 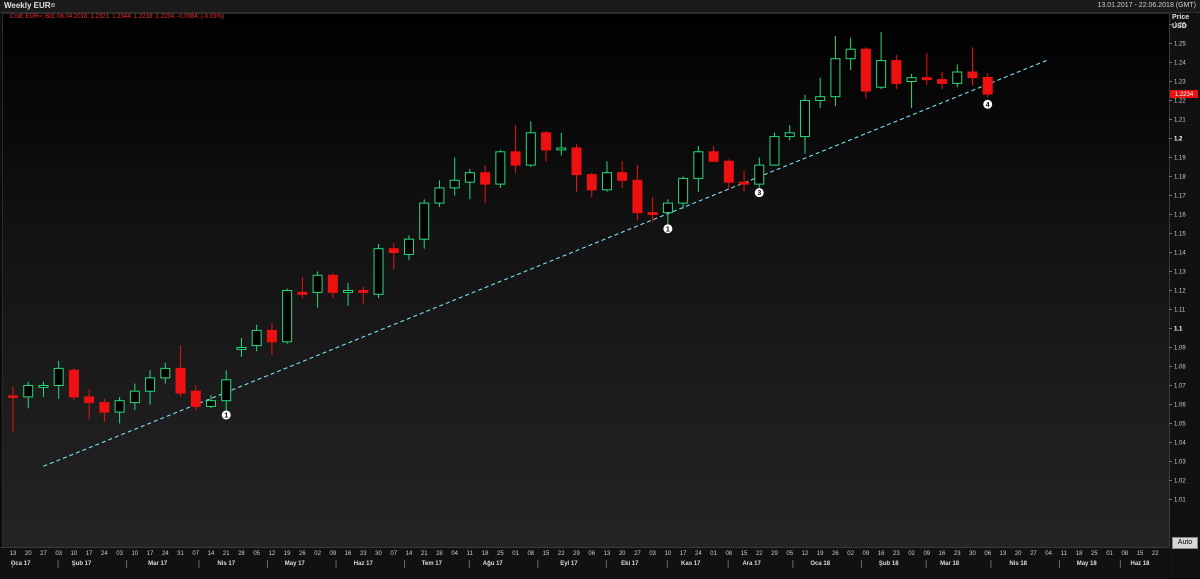 What do you see at coordinates (1180, 26) in the screenshot?
I see `y-tick-label: 1.26` at bounding box center [1180, 26].